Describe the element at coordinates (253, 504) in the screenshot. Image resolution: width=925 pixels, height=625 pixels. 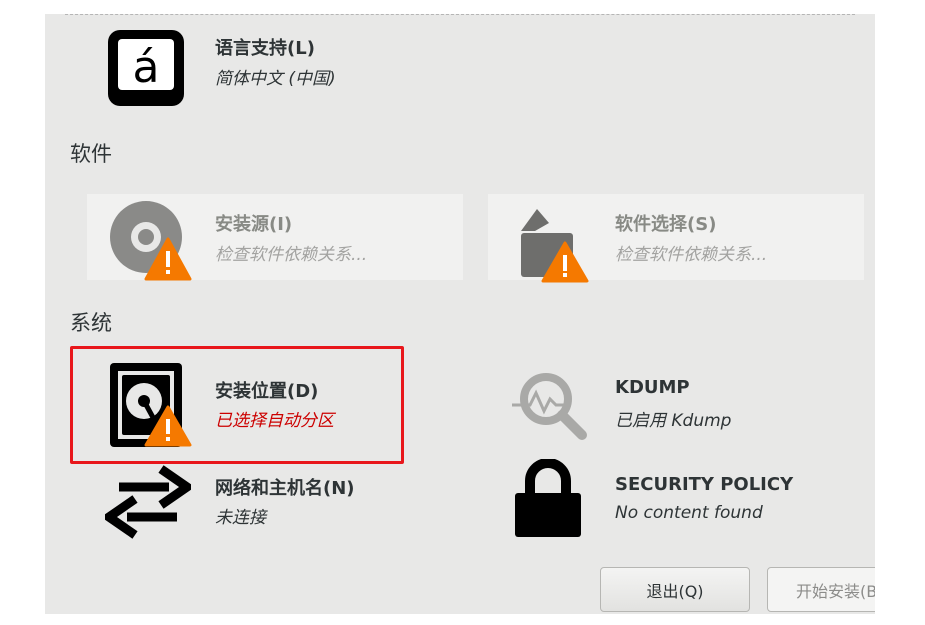
I see `network-hostname-spoke: 网络和主机名(N) 未连接` at that location.